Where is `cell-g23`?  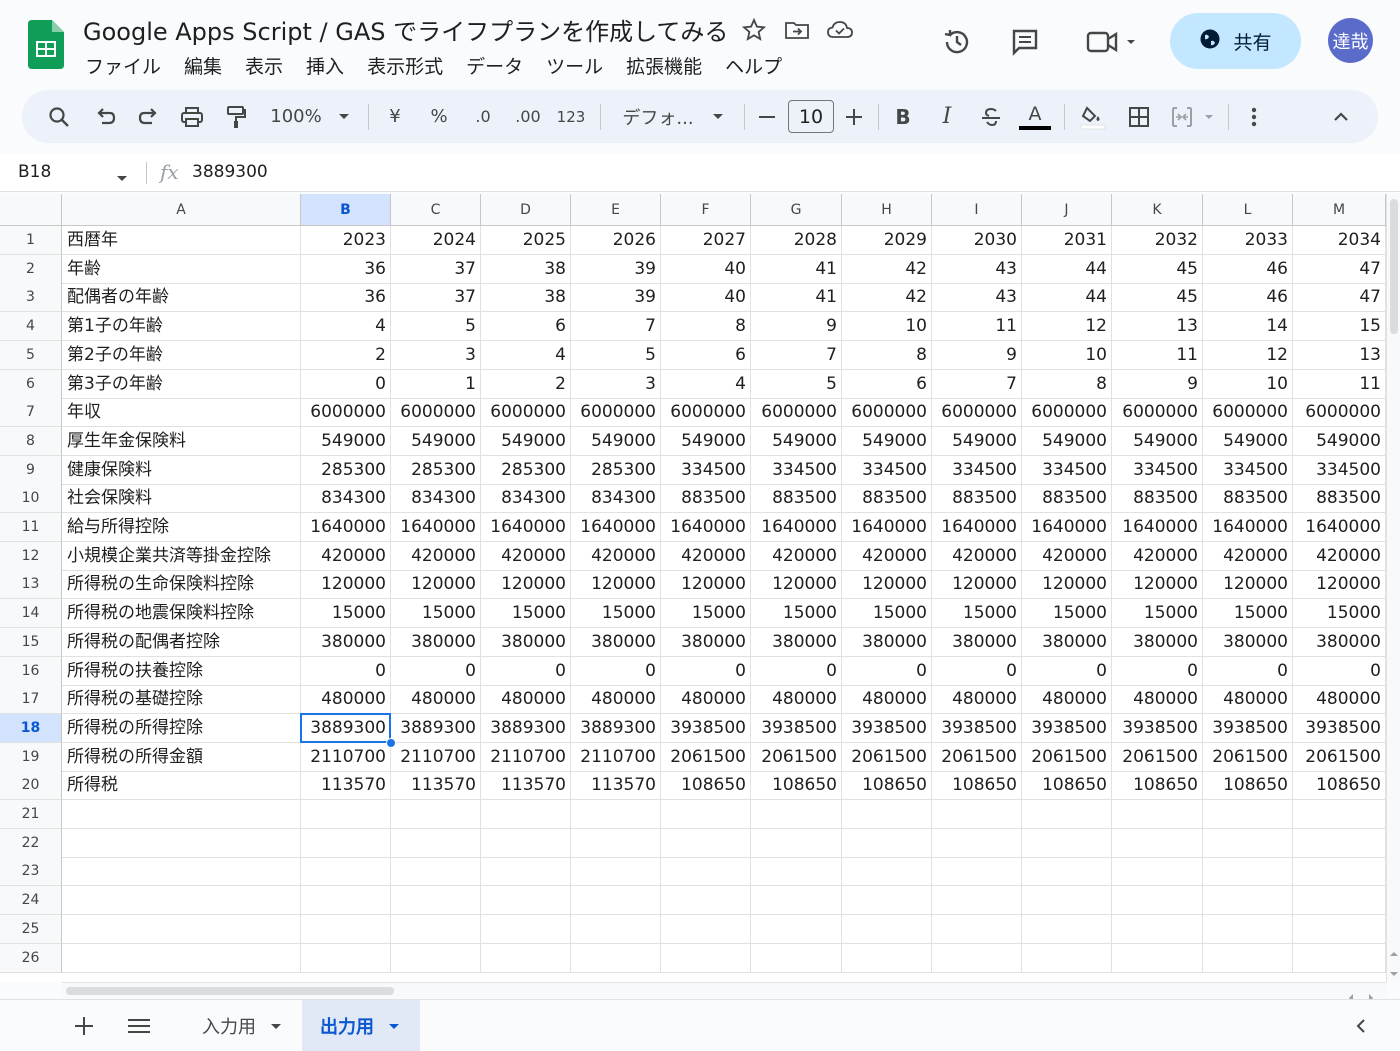 cell-g23 is located at coordinates (796, 872).